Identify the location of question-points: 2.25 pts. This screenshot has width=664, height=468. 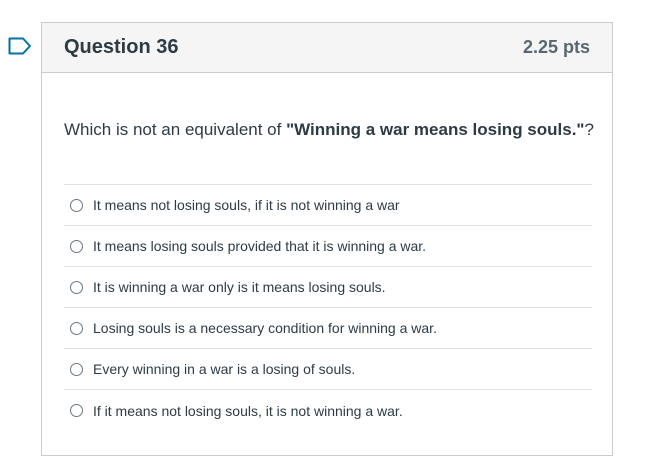
(556, 47).